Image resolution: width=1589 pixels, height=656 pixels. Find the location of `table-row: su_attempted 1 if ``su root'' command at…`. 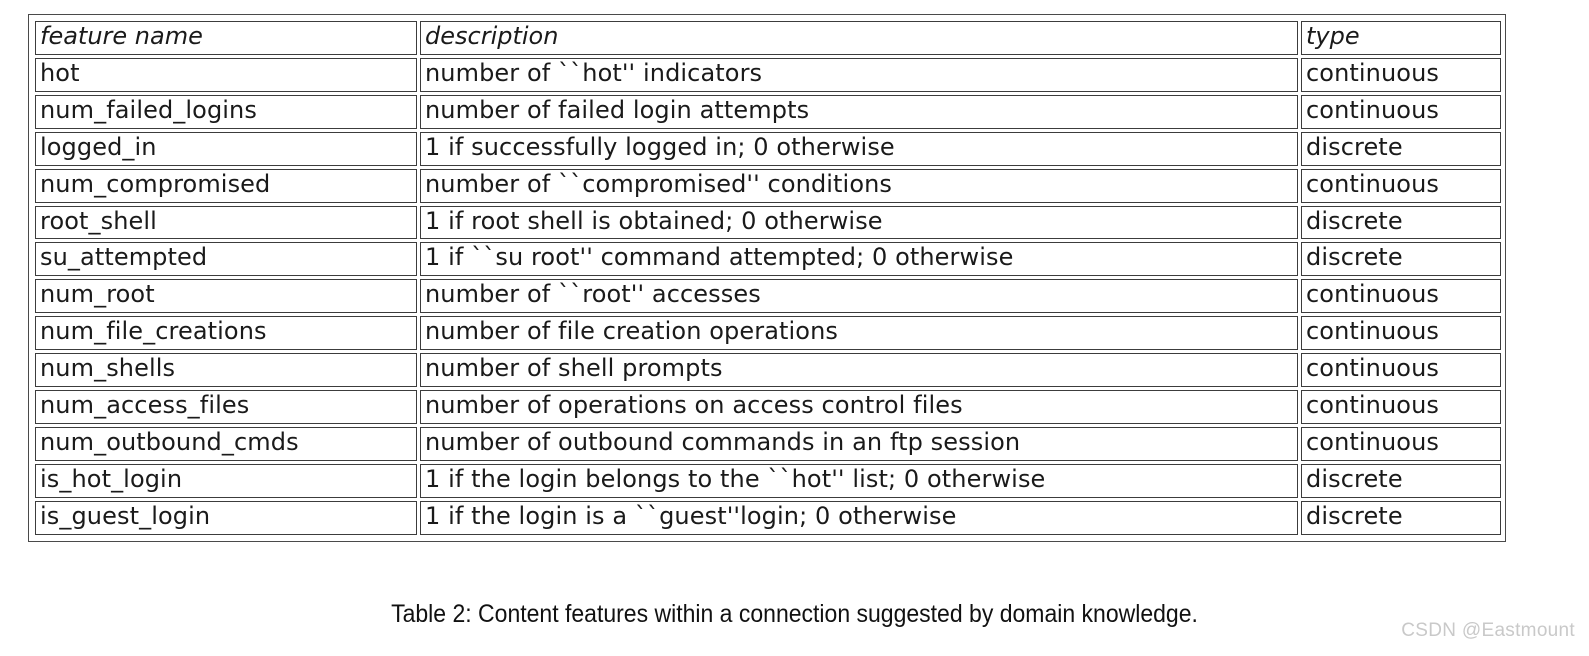

table-row: su_attempted 1 if ``su root'' command at… is located at coordinates (768, 259).